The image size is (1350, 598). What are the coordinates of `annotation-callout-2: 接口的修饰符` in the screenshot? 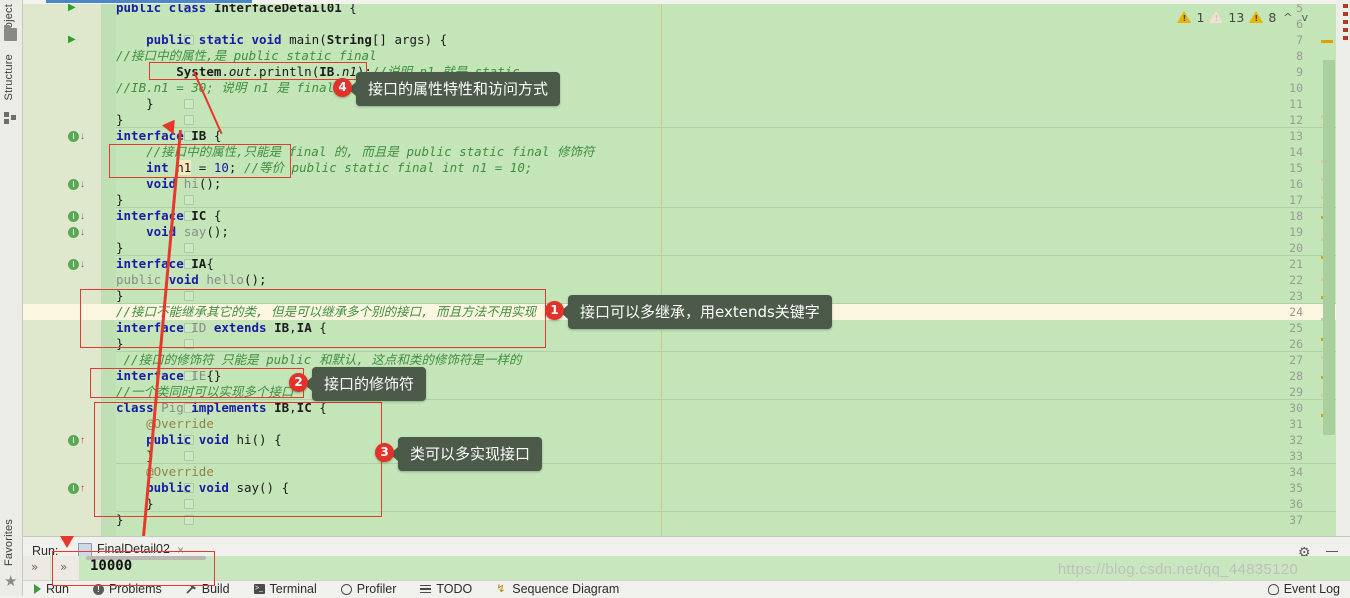 It's located at (365, 384).